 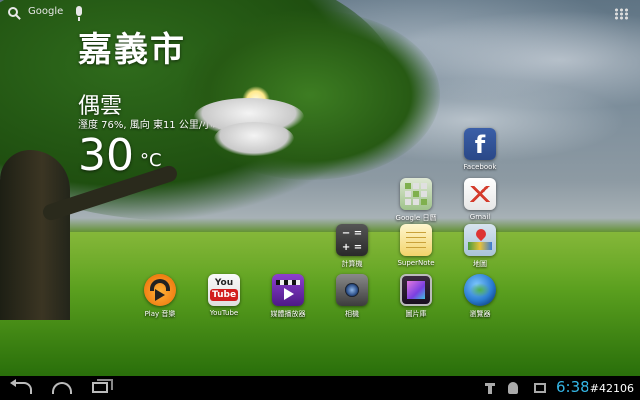 I want to click on app-browser: 瀏覽器, so click(x=480, y=296).